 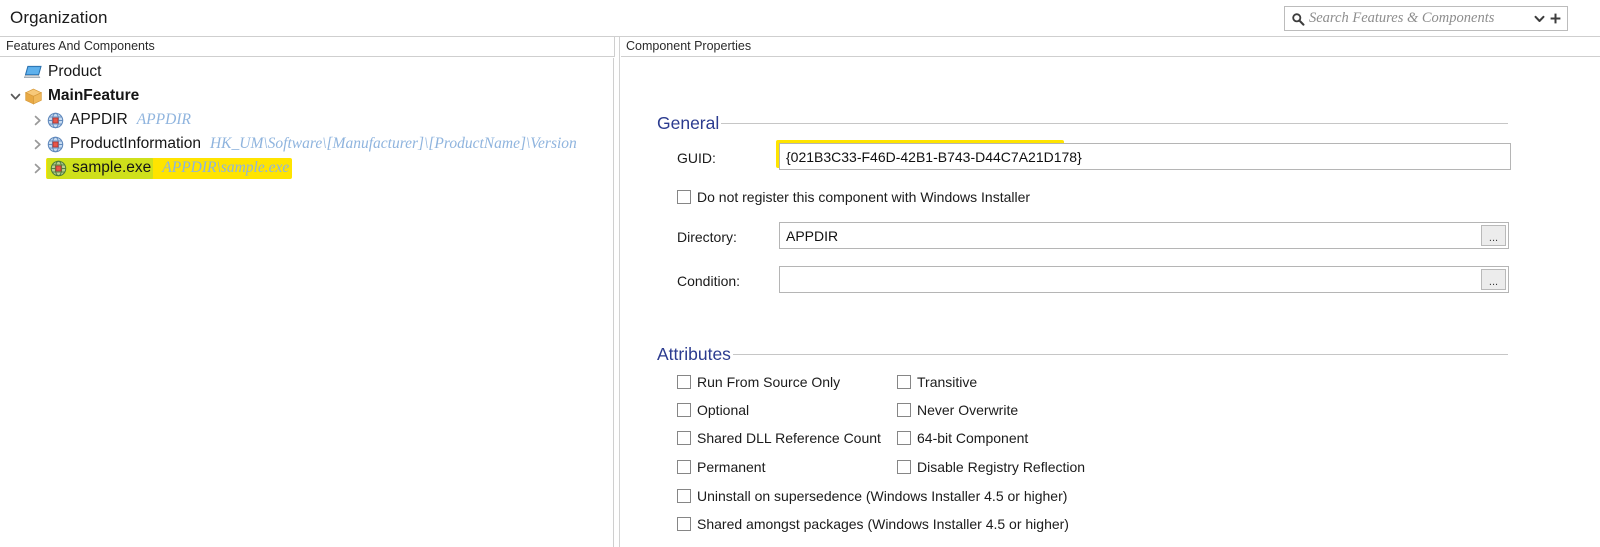 What do you see at coordinates (1001, 467) in the screenshot?
I see `attr-label: Disable Registry Reflection` at bounding box center [1001, 467].